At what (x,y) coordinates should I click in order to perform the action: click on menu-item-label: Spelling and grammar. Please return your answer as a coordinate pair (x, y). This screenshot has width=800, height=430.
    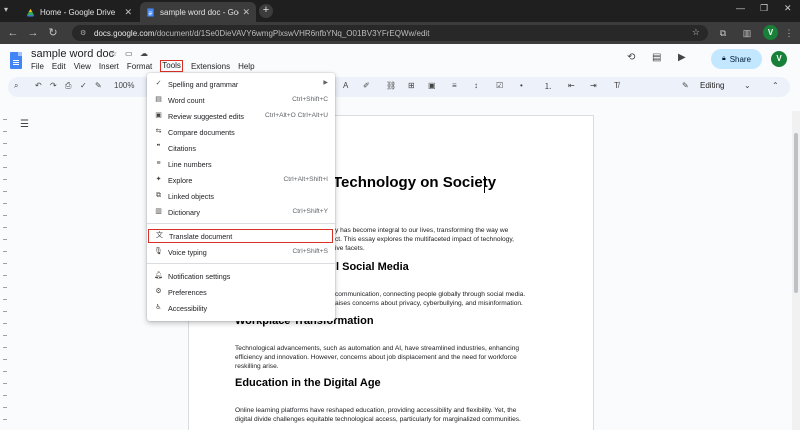
    Looking at the image, I should click on (203, 84).